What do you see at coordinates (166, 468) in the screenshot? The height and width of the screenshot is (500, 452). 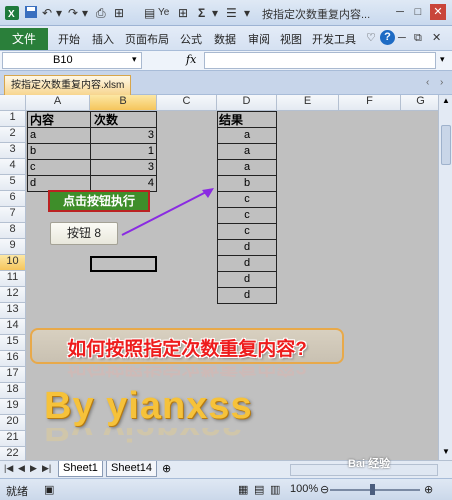 I see `insert-sheet-icon: ⊕` at bounding box center [166, 468].